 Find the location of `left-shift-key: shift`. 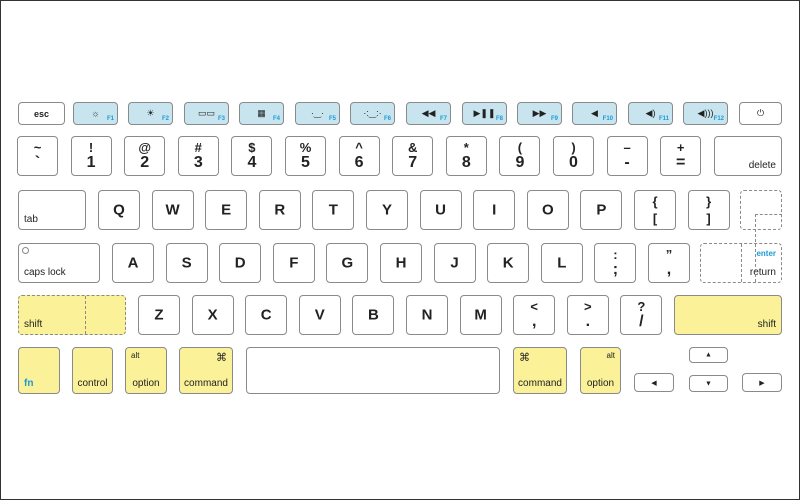

left-shift-key: shift is located at coordinates (72, 315).